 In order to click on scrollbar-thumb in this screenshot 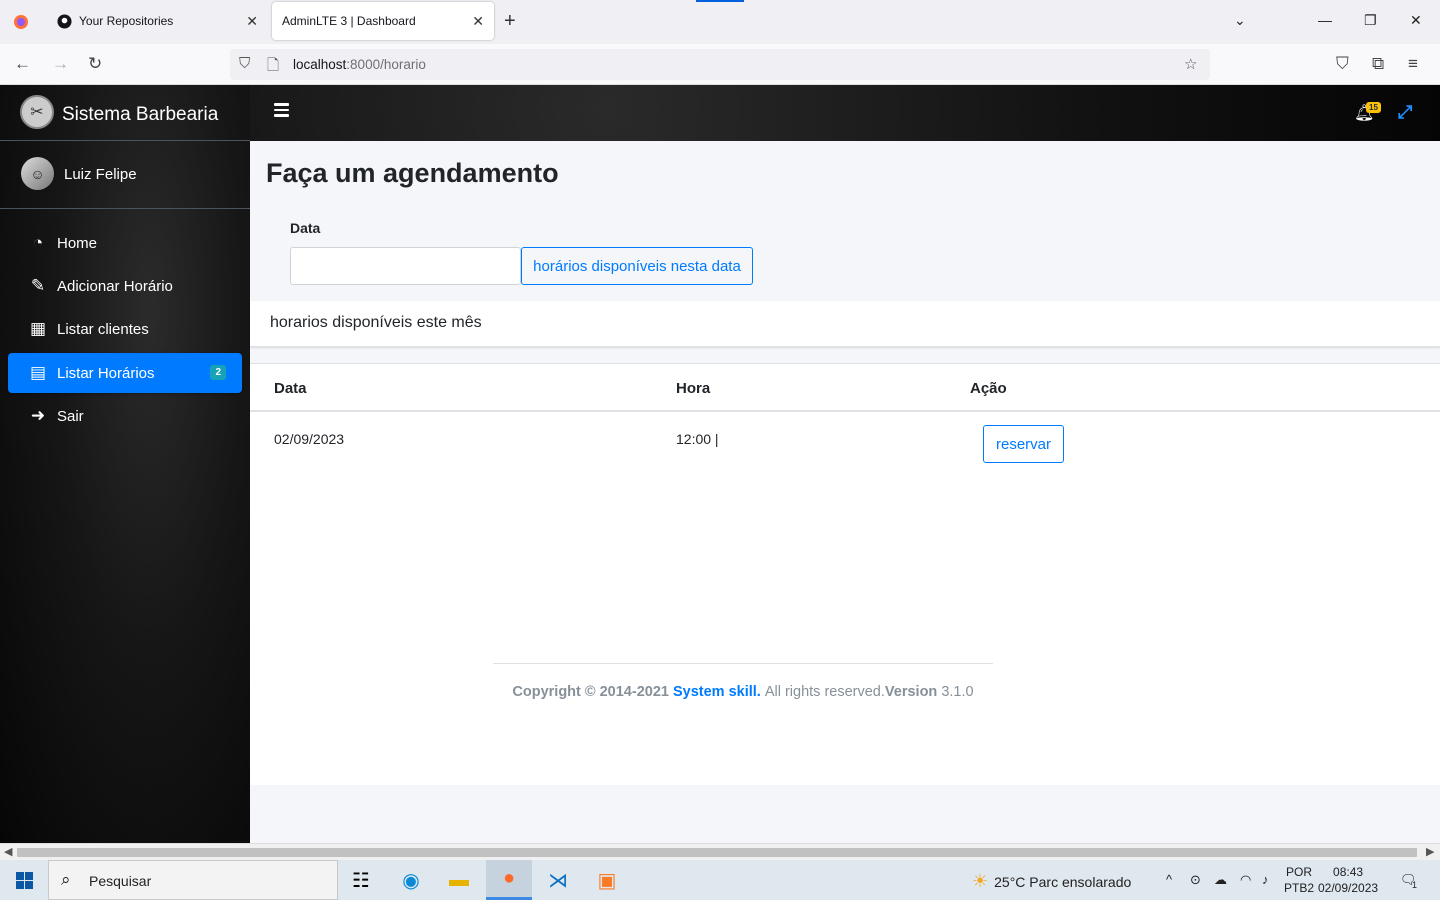, I will do `click(717, 852)`.